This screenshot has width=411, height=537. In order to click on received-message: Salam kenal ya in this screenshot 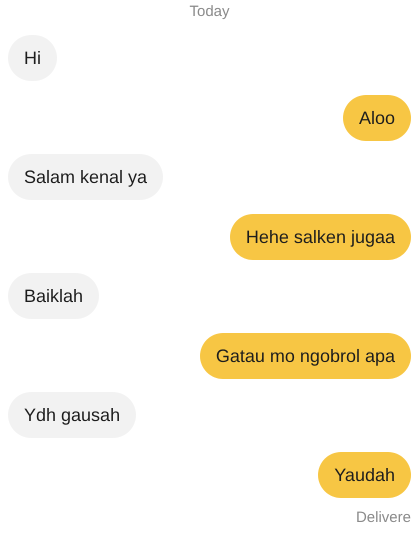, I will do `click(86, 177)`.